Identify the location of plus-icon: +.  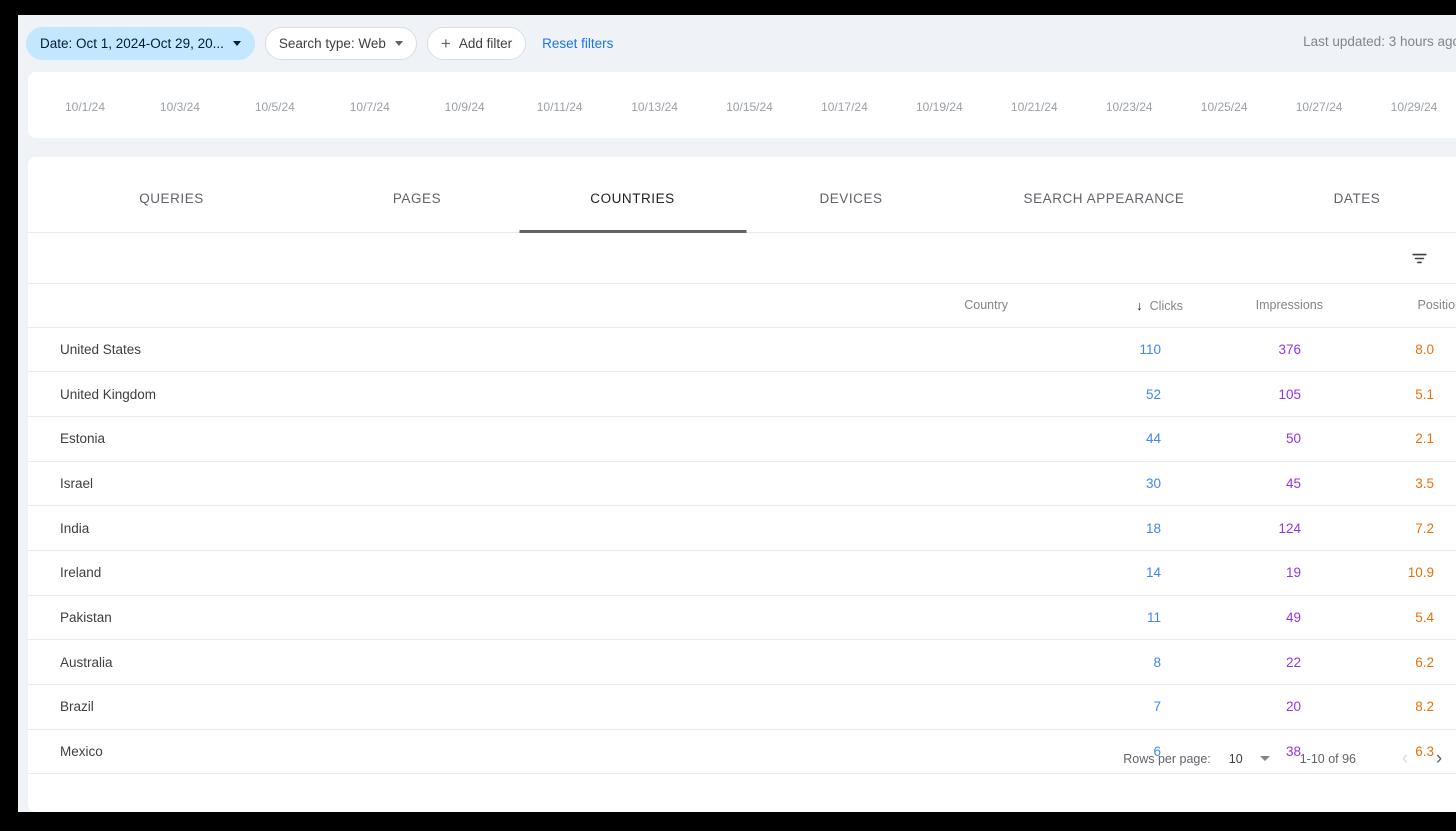
(445, 43).